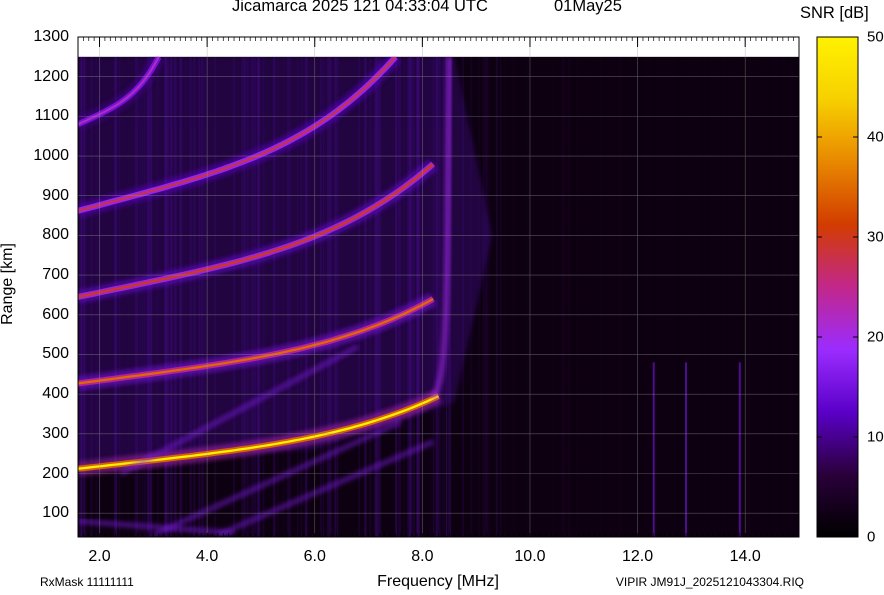  I want to click on y-tick-label: 1200, so click(51, 76).